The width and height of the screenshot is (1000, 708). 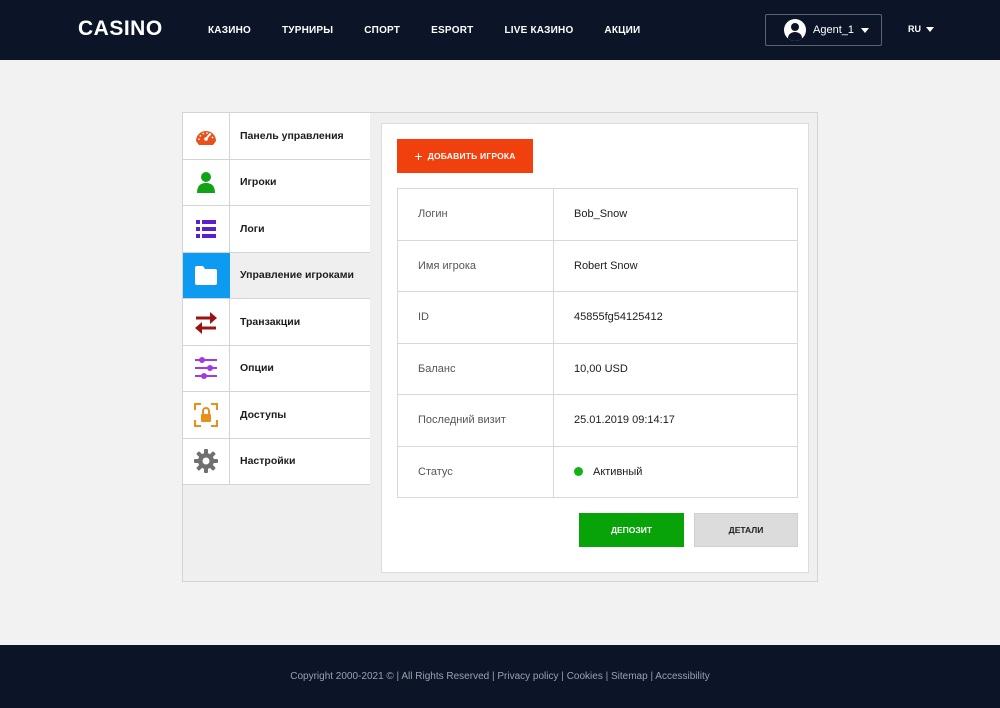 I want to click on sidebar-item-access: Доступы, so click(x=276, y=415).